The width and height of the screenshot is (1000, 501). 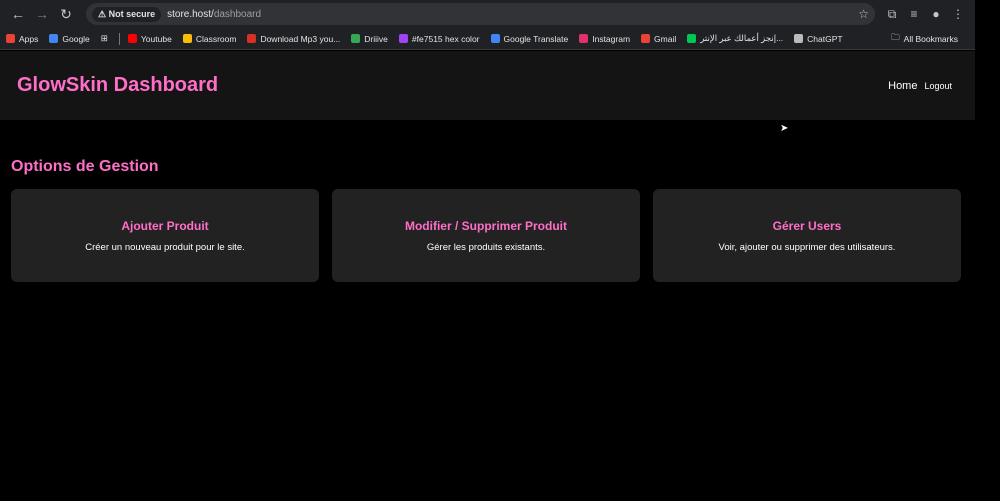 I want to click on card-title: Modifier / Supprimer Produit, so click(x=485, y=225).